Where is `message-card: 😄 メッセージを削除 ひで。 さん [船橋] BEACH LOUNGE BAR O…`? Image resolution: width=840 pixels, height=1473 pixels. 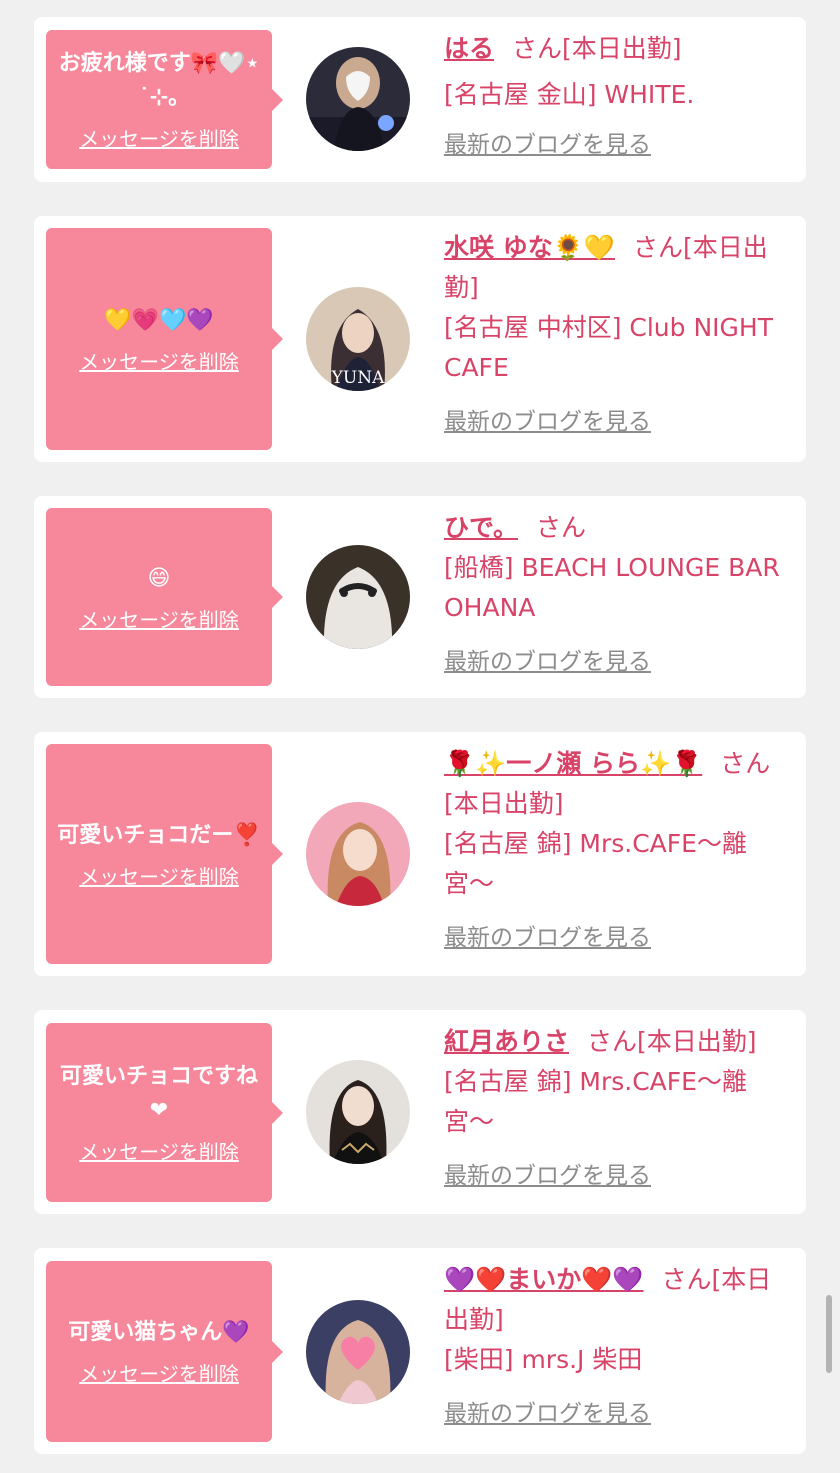
message-card: 😄 メッセージを削除 ひで。 さん [船橋] BEACH LOUNGE BAR O… is located at coordinates (420, 597).